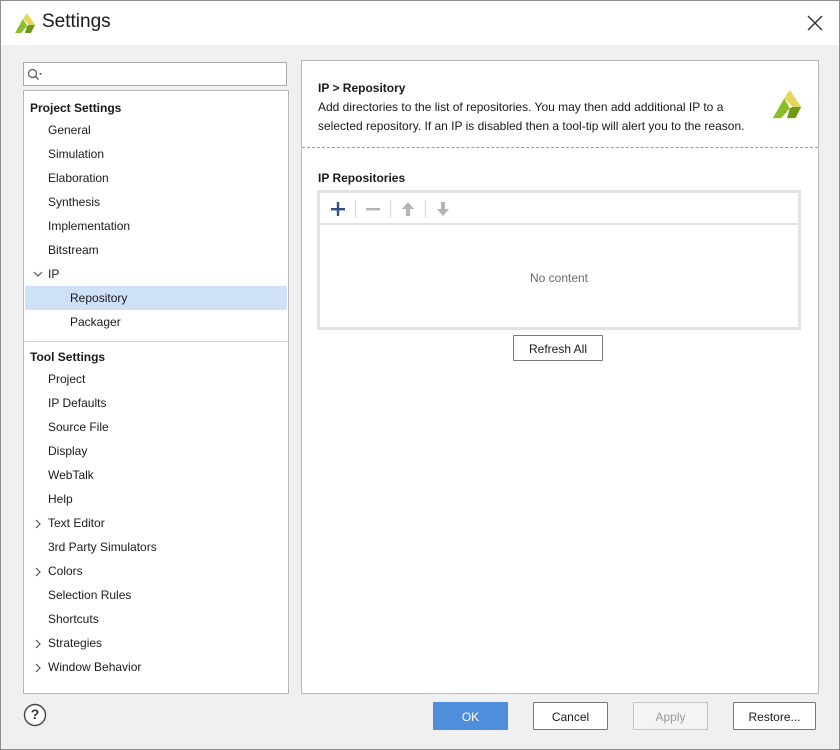  I want to click on tree-item-label: Window Behavior, so click(95, 667).